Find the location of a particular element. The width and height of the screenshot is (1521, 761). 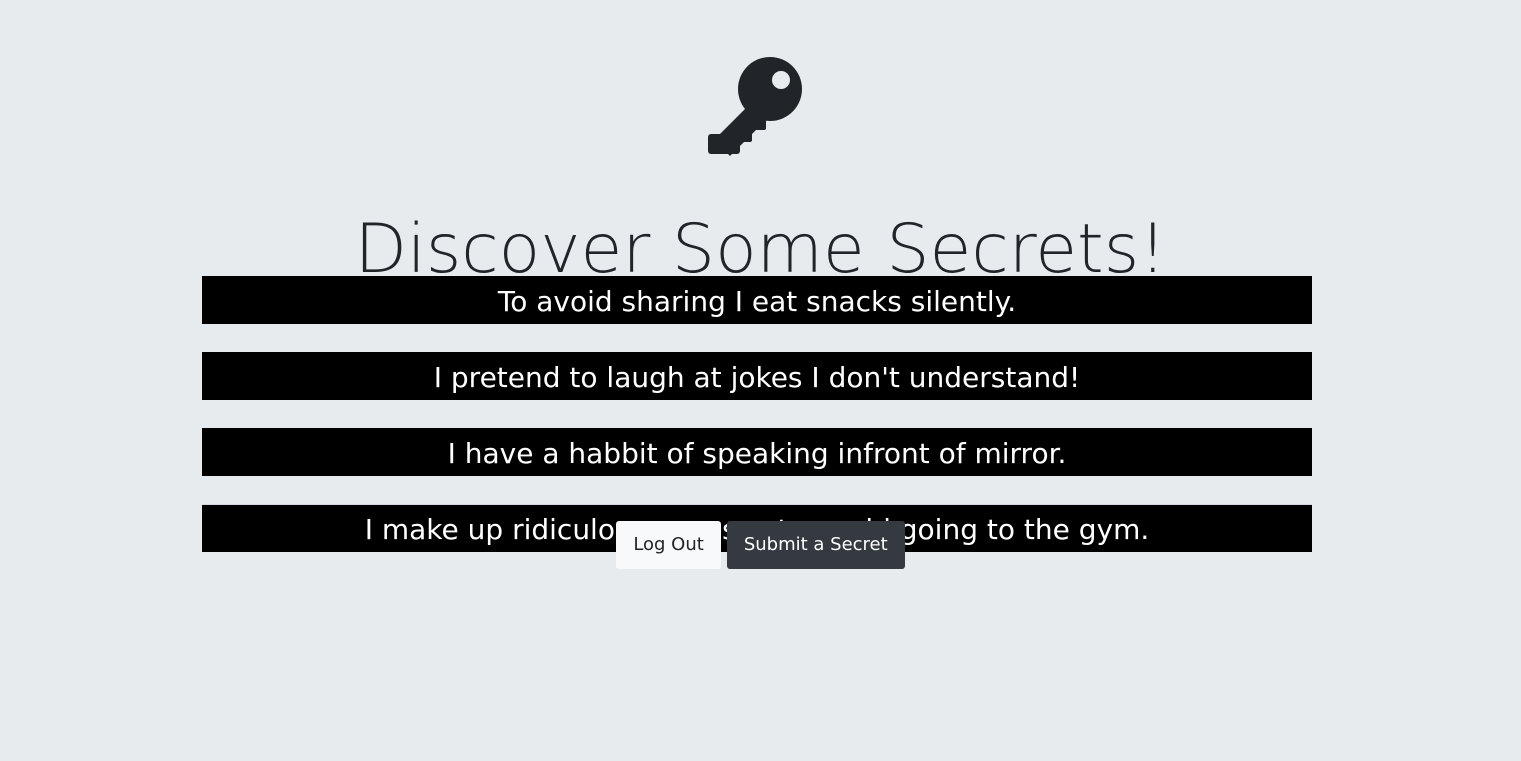

divider is located at coordinates (757, 504).